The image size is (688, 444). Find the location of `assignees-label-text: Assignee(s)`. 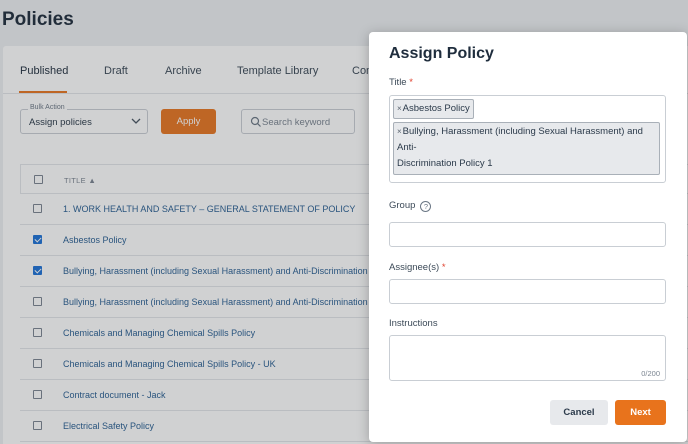

assignees-label-text: Assignee(s) is located at coordinates (414, 267).